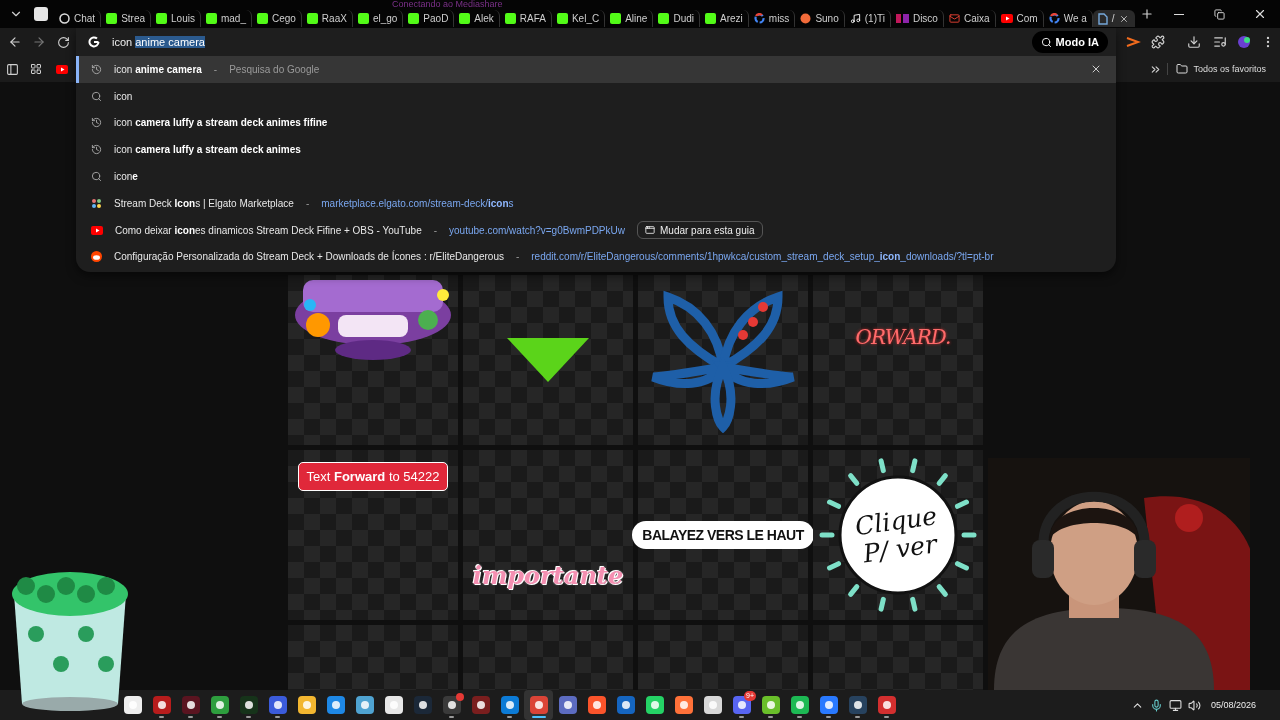  I want to click on reload-icon, so click(63, 42).